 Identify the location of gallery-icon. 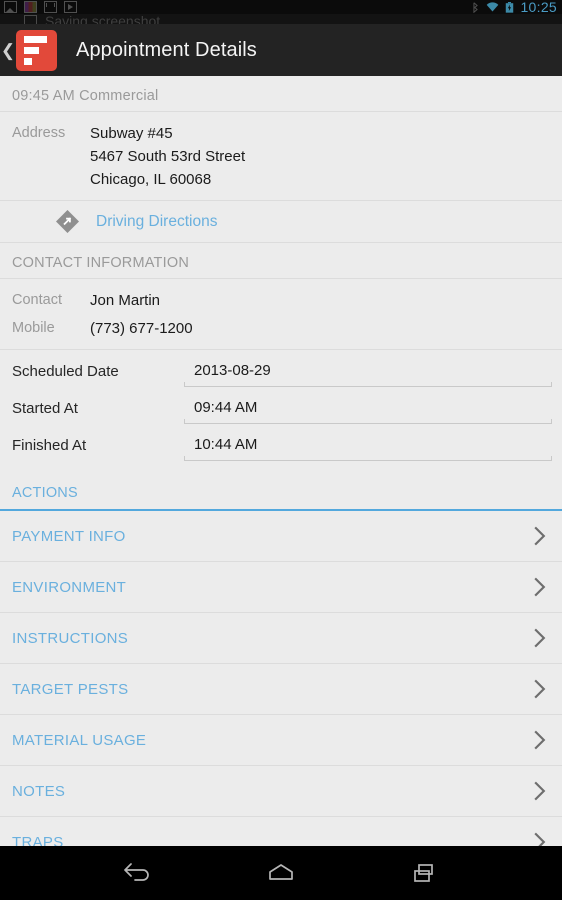
(30, 7).